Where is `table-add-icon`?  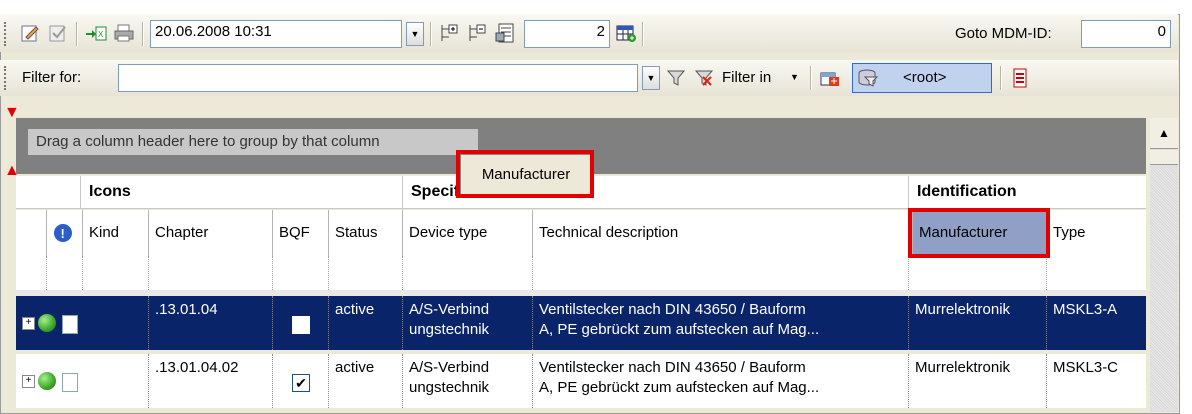
table-add-icon is located at coordinates (626, 33).